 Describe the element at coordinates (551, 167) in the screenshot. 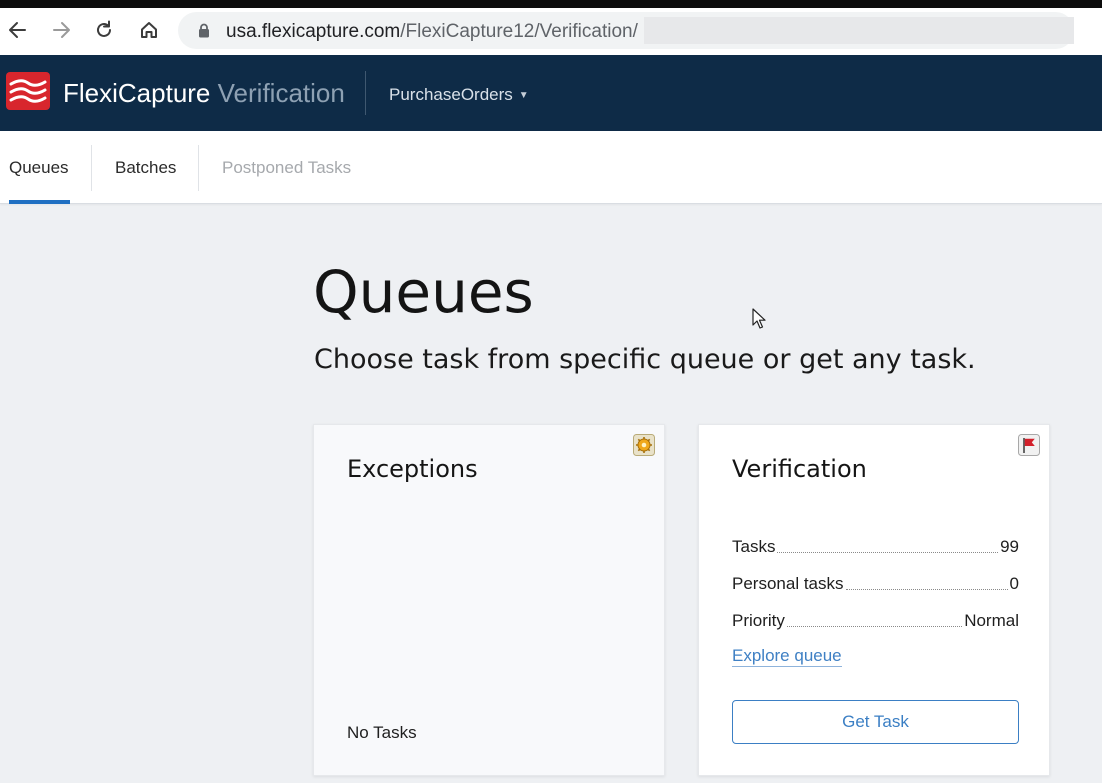

I see `tab-bar: Queues Batches Postponed Tasks` at that location.